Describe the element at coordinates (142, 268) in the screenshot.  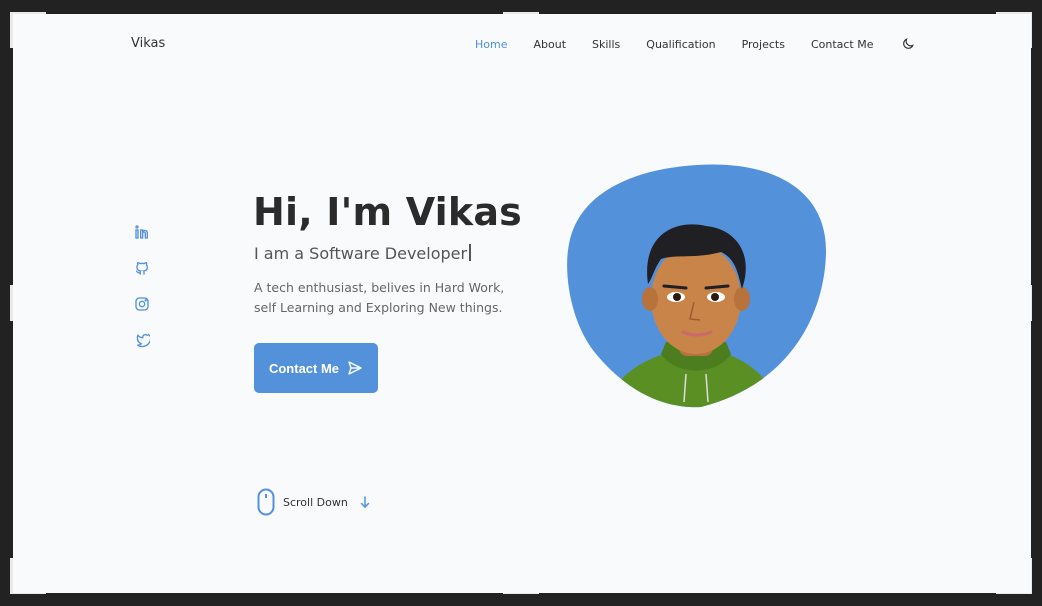
I see `github-icon` at that location.